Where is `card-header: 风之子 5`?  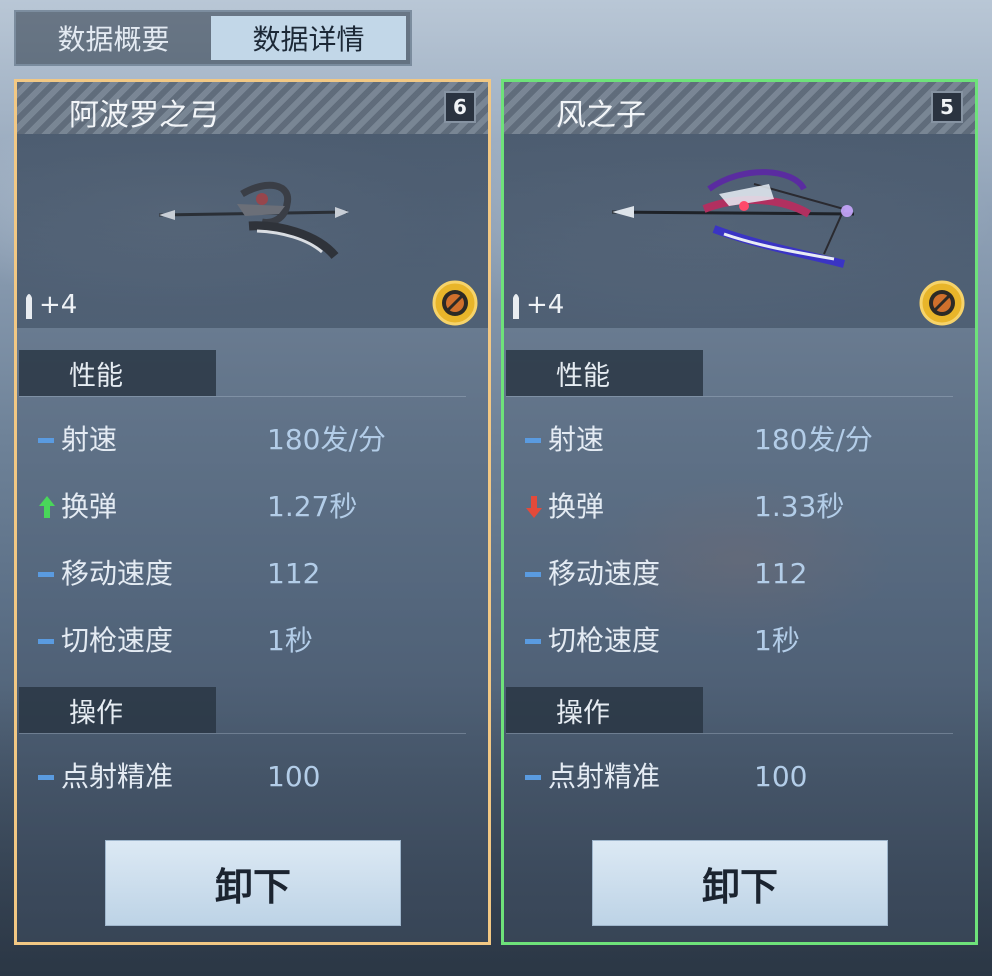
card-header: 风之子 5 is located at coordinates (739, 108).